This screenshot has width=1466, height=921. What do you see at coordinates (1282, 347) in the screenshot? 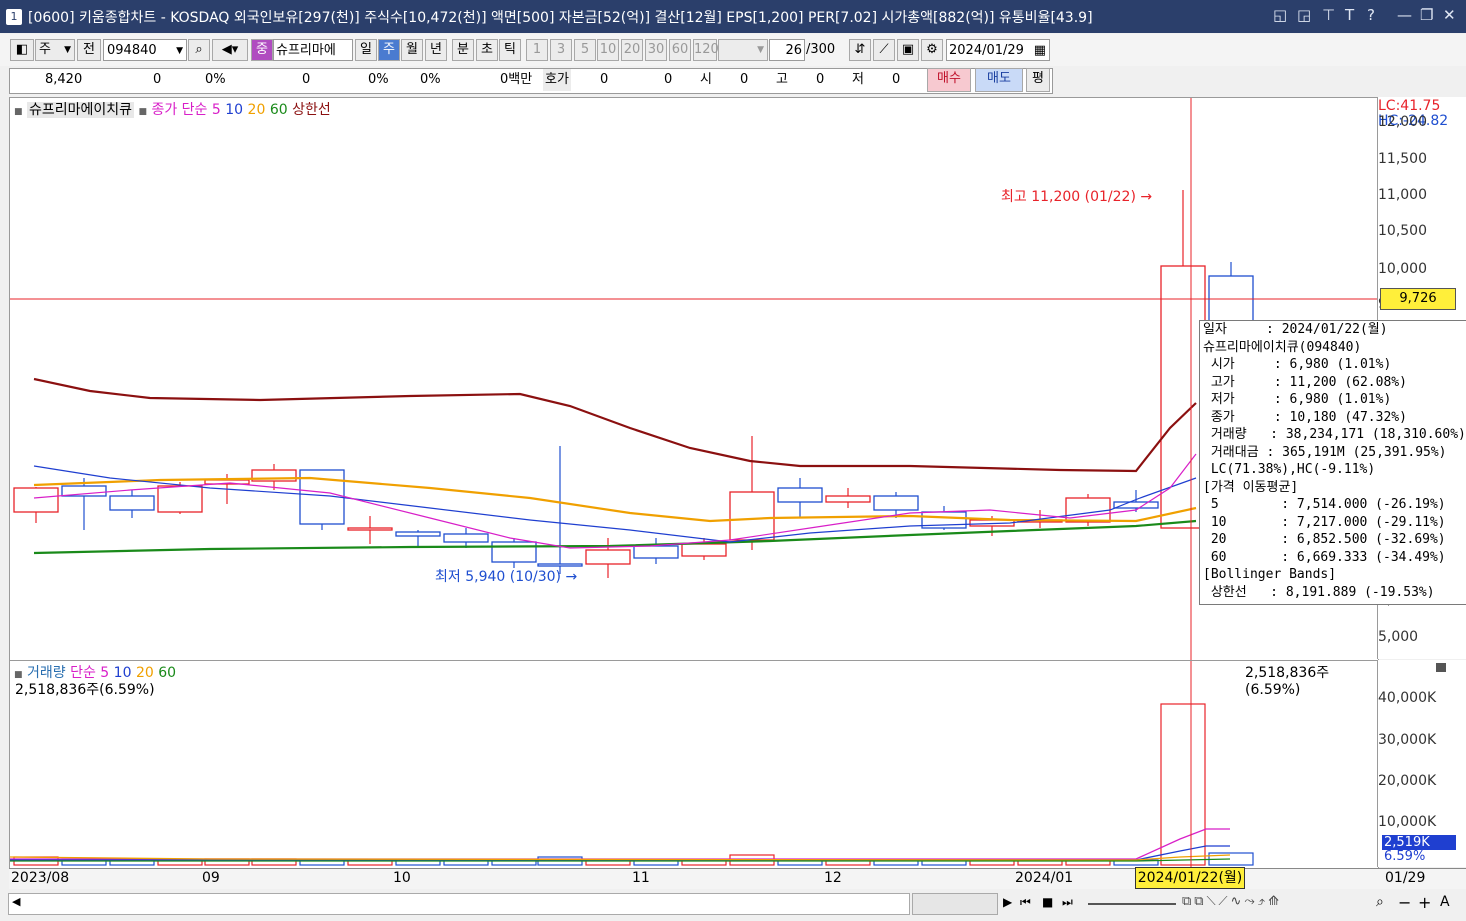
I see `tooltip-line: 슈프리마에이치큐(094840)` at bounding box center [1282, 347].